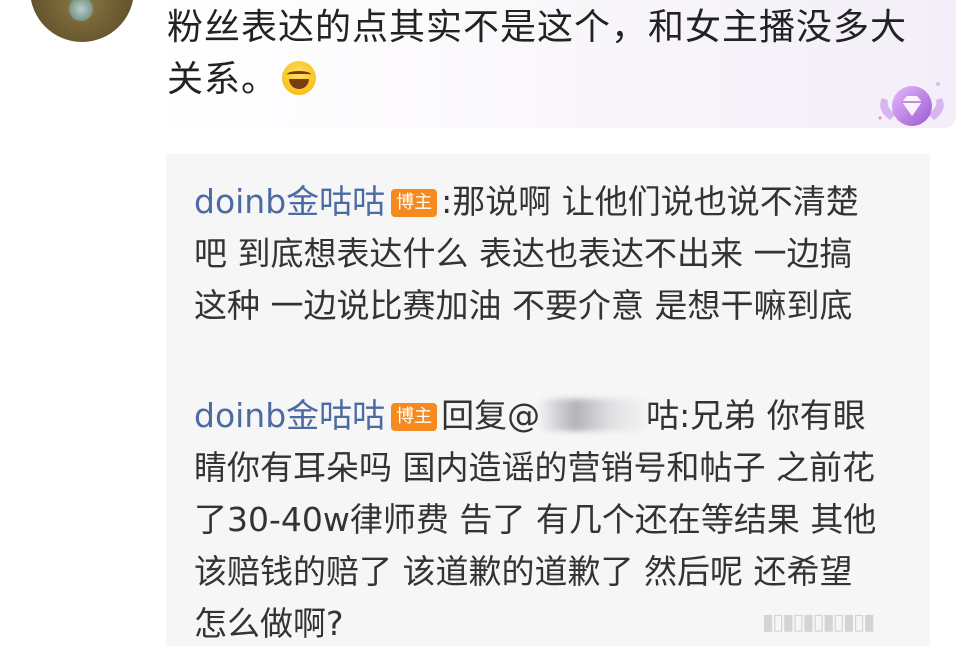 The image size is (960, 650). I want to click on comment-text: 粉丝表达的点其实不是这个，和女主播没多大关系。, so click(537, 54).